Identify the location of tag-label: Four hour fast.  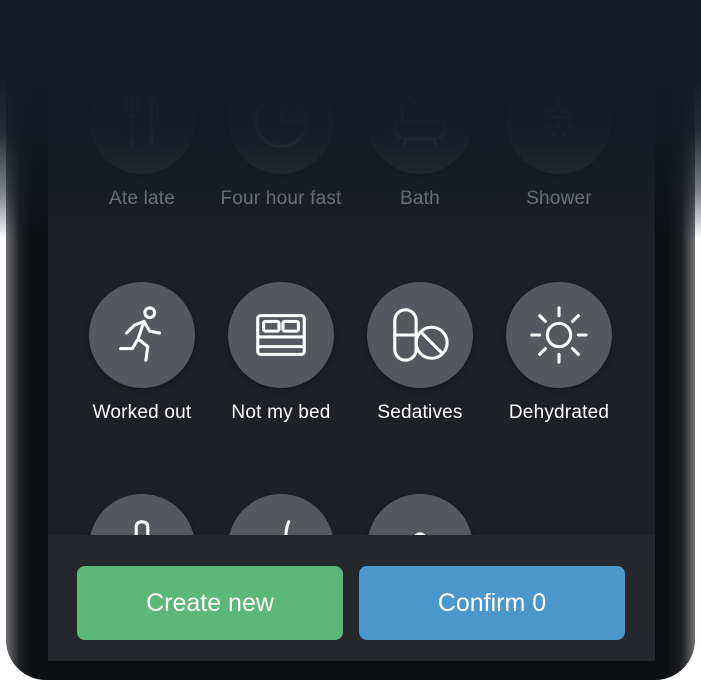
(281, 198).